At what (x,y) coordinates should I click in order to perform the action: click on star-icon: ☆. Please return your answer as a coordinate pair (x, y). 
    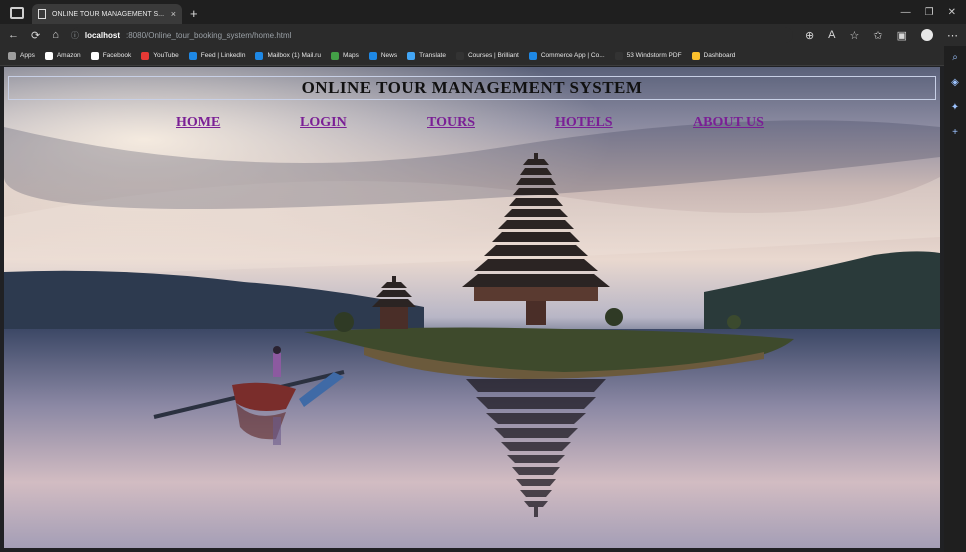
    Looking at the image, I should click on (855, 35).